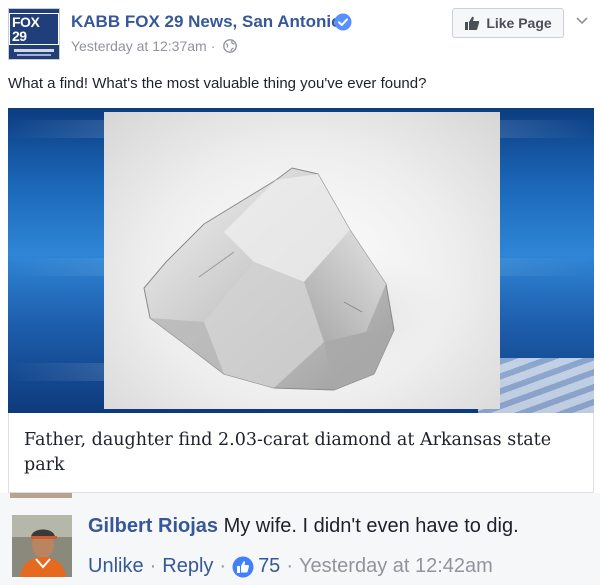  I want to click on globe-icon, so click(230, 46).